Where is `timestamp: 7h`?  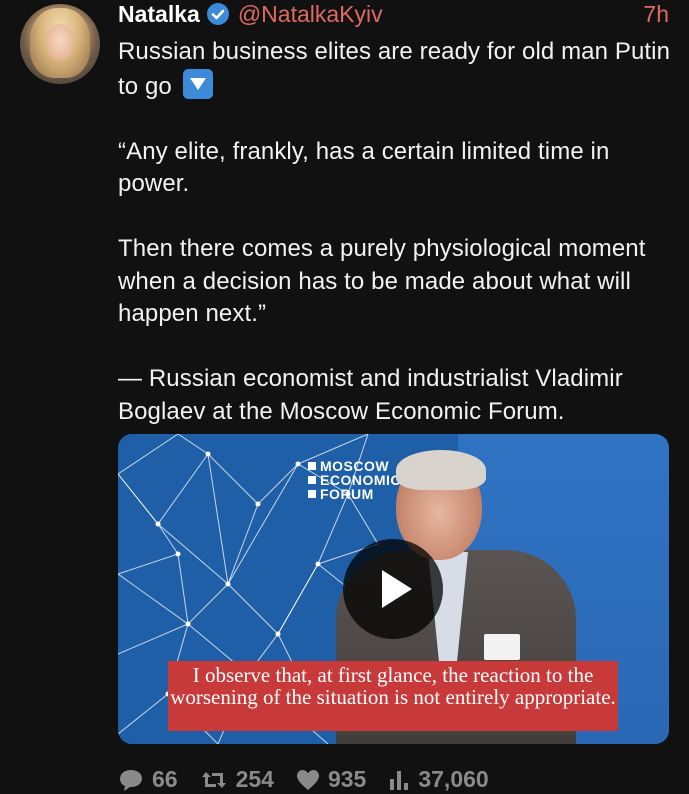
timestamp: 7h is located at coordinates (656, 14).